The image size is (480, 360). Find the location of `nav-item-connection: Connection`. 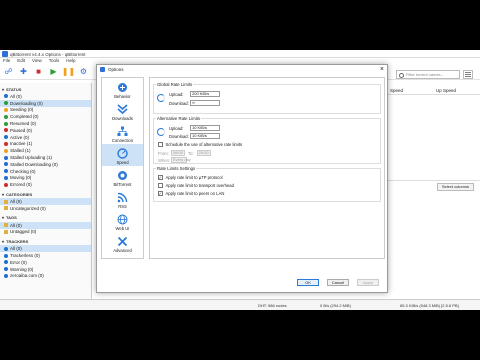

nav-item-connection: Connection is located at coordinates (122, 133).